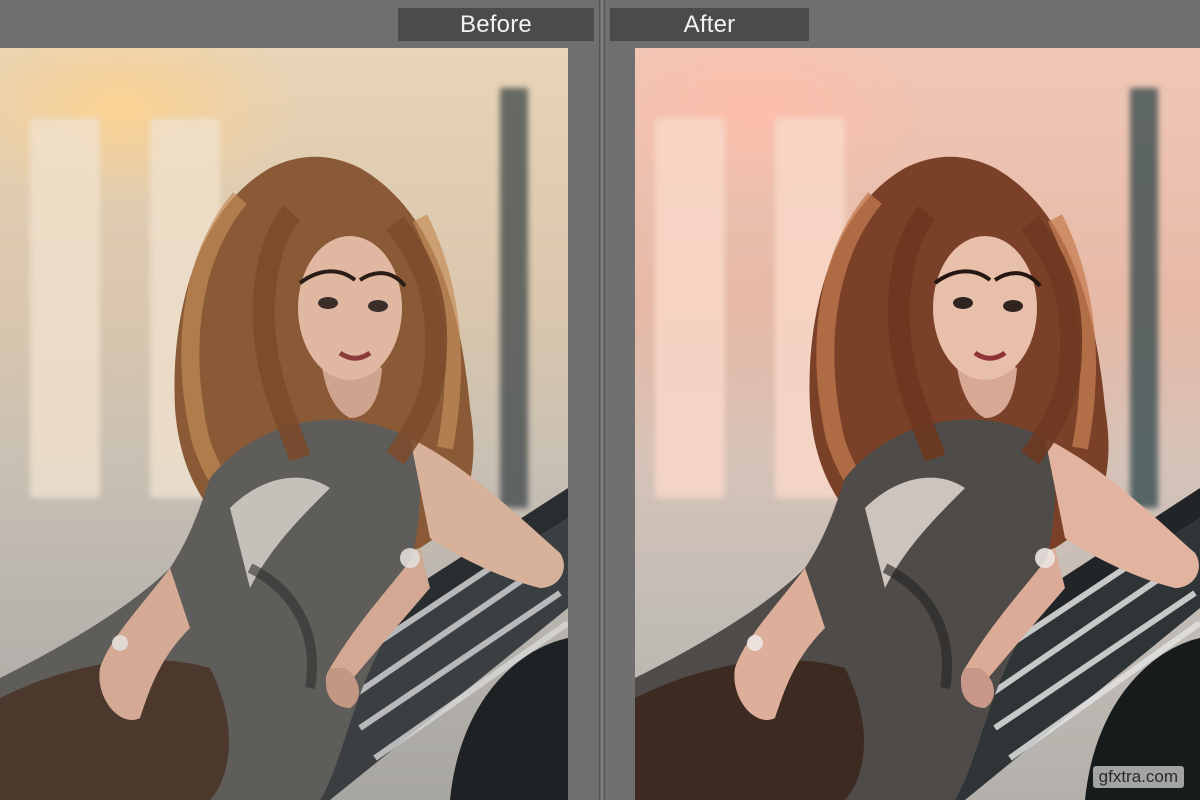 This screenshot has height=800, width=1200. What do you see at coordinates (709, 24) in the screenshot?
I see `after-label: After` at bounding box center [709, 24].